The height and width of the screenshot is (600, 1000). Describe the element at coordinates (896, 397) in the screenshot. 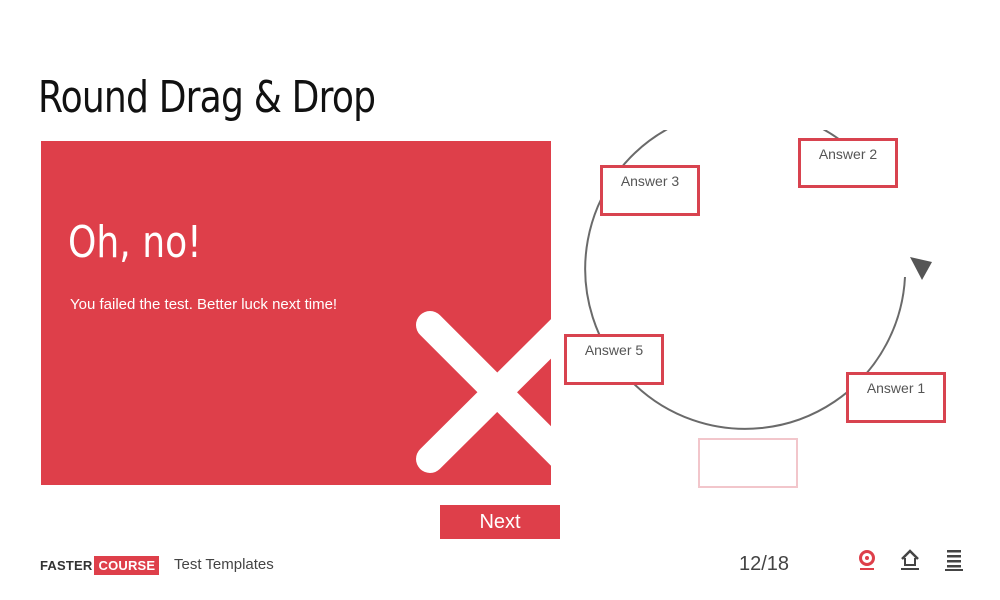

I see `answer-1-box: Answer 1` at that location.